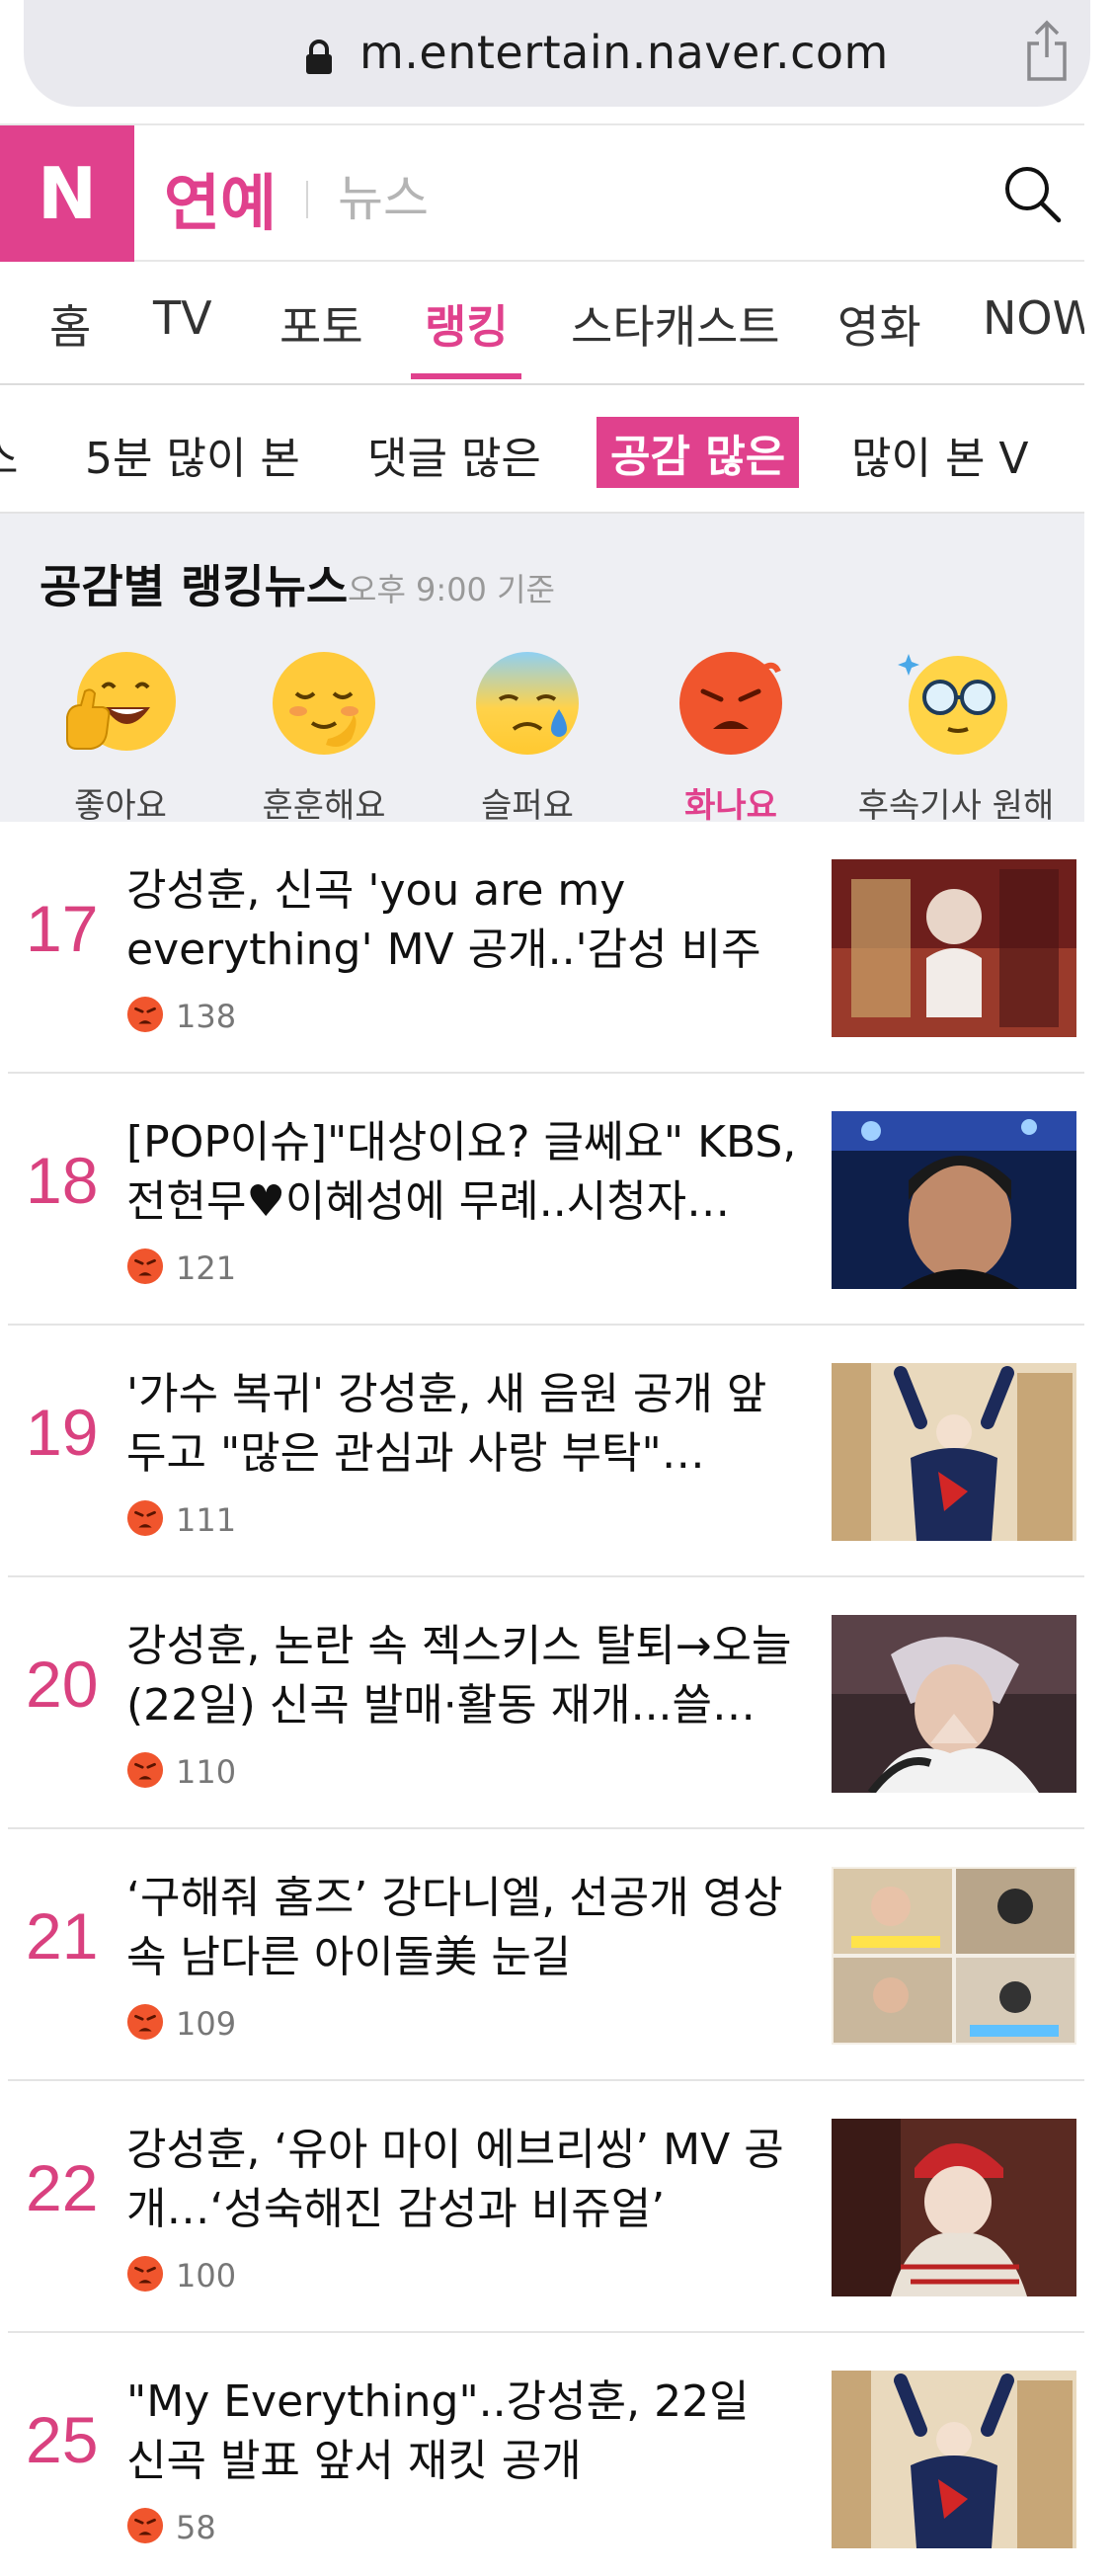 This screenshot has width=1114, height=2576. What do you see at coordinates (1033, 194) in the screenshot?
I see `search-icon` at bounding box center [1033, 194].